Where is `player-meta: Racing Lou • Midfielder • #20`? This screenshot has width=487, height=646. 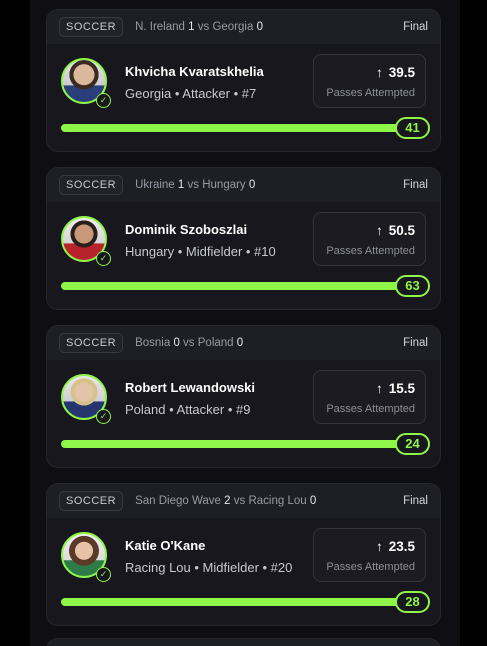
player-meta: Racing Lou • Midfielder • #20 is located at coordinates (209, 567).